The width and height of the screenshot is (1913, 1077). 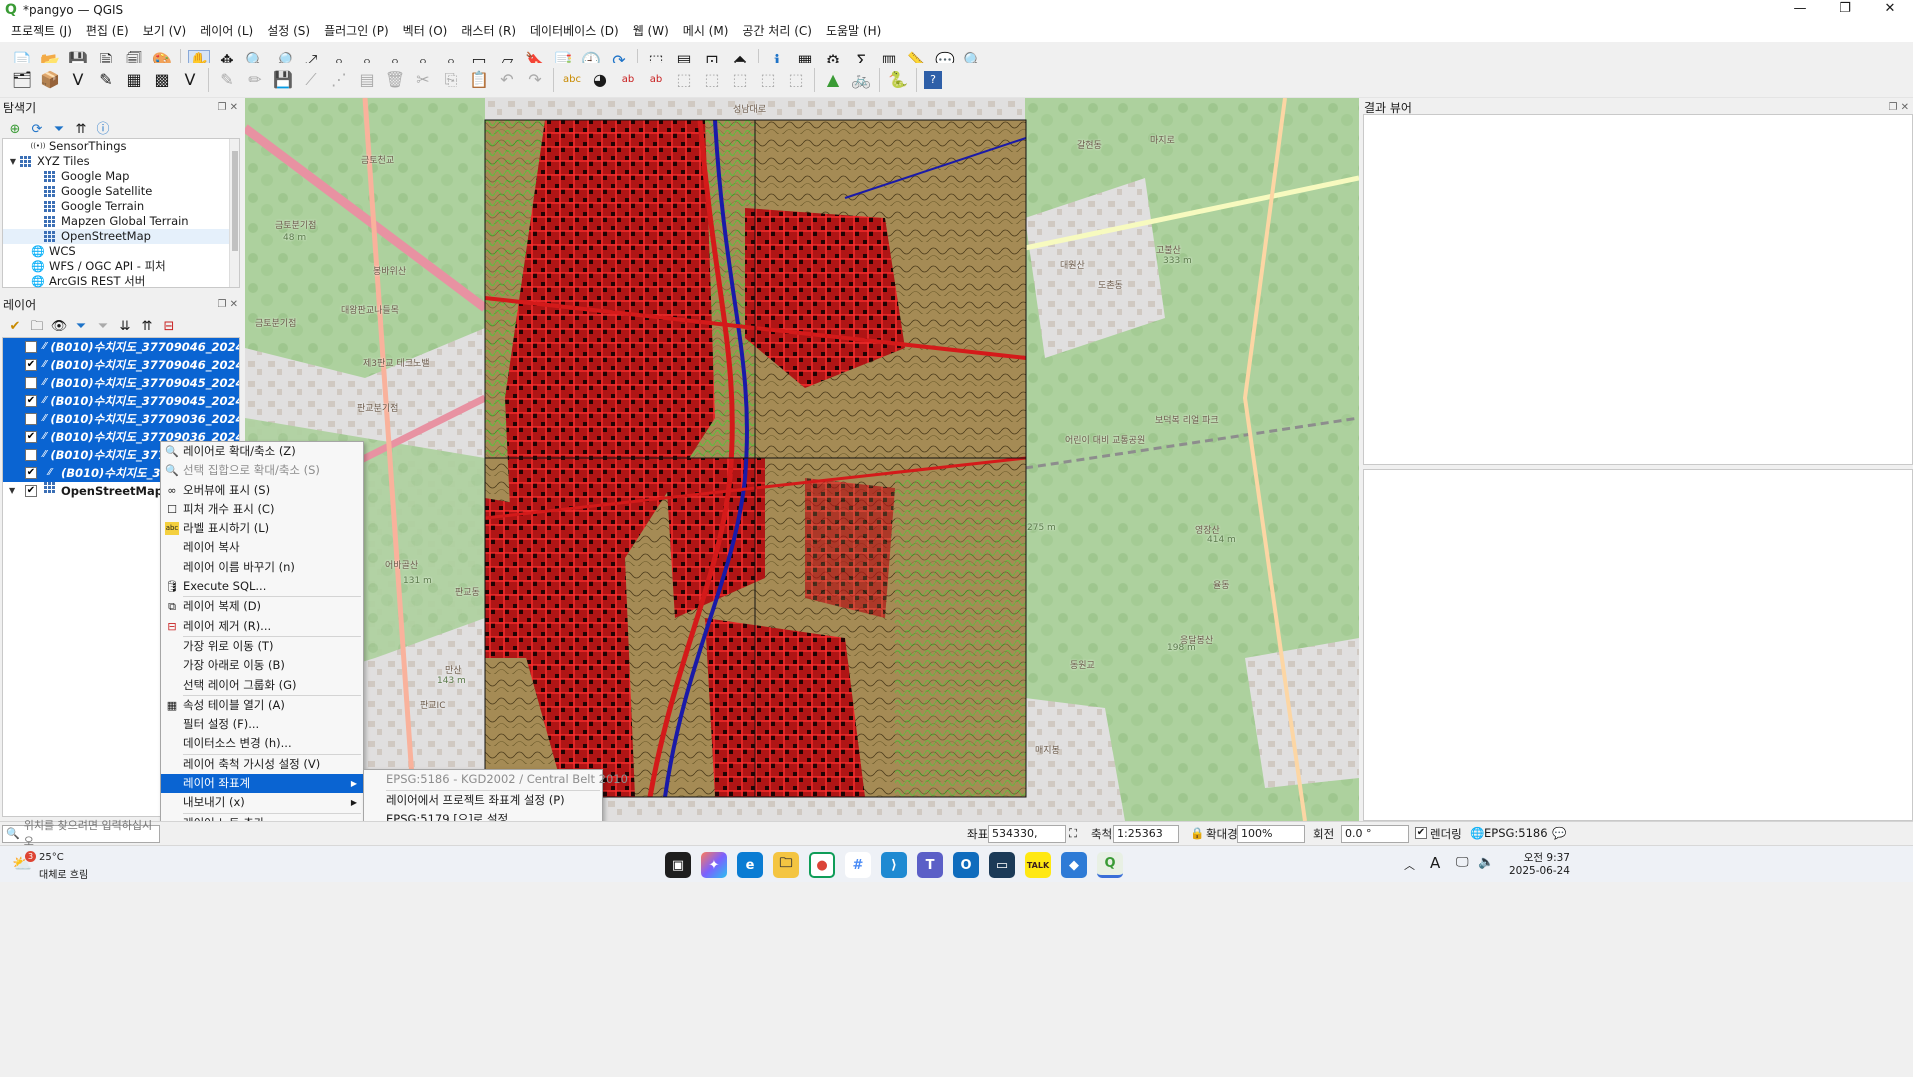 What do you see at coordinates (678, 865) in the screenshot?
I see `task-view-icon: ▣` at bounding box center [678, 865].